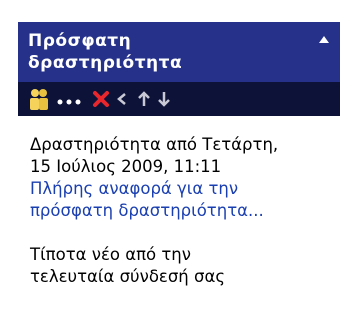 Image resolution: width=358 pixels, height=321 pixels. Describe the element at coordinates (126, 166) in the screenshot. I see `activity-since-line2: 15 Ιούλιος 2009, 11:11` at that location.